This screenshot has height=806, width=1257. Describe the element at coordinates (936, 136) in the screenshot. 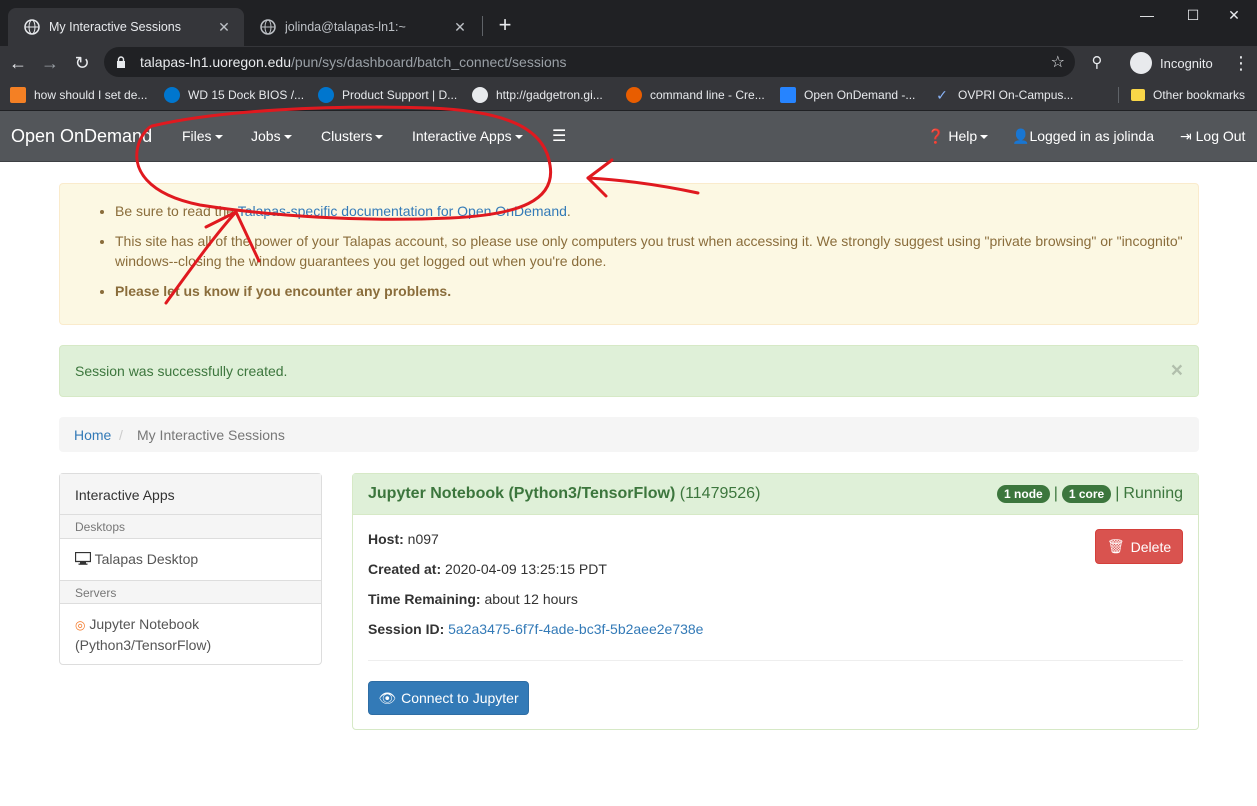

I see `question-circle-icon: ❓` at that location.